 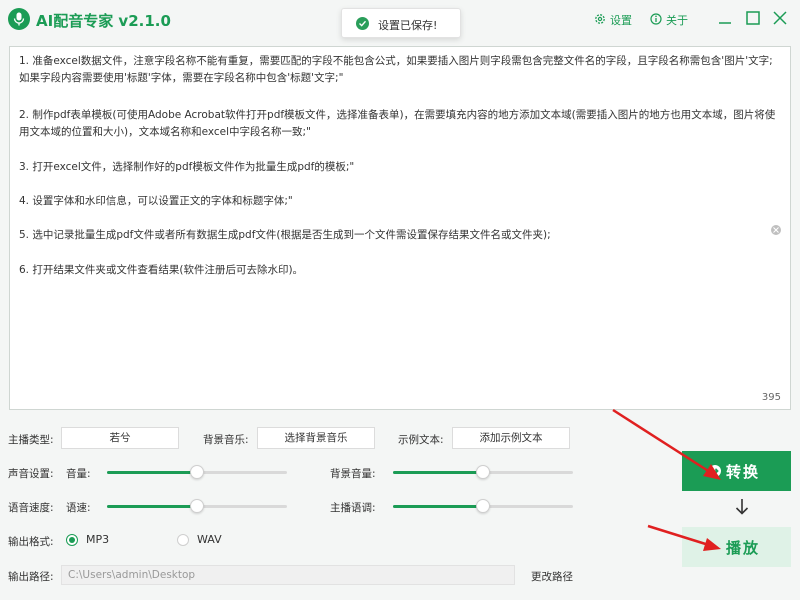 What do you see at coordinates (31, 577) in the screenshot?
I see `output-path-label: 输出路径:` at bounding box center [31, 577].